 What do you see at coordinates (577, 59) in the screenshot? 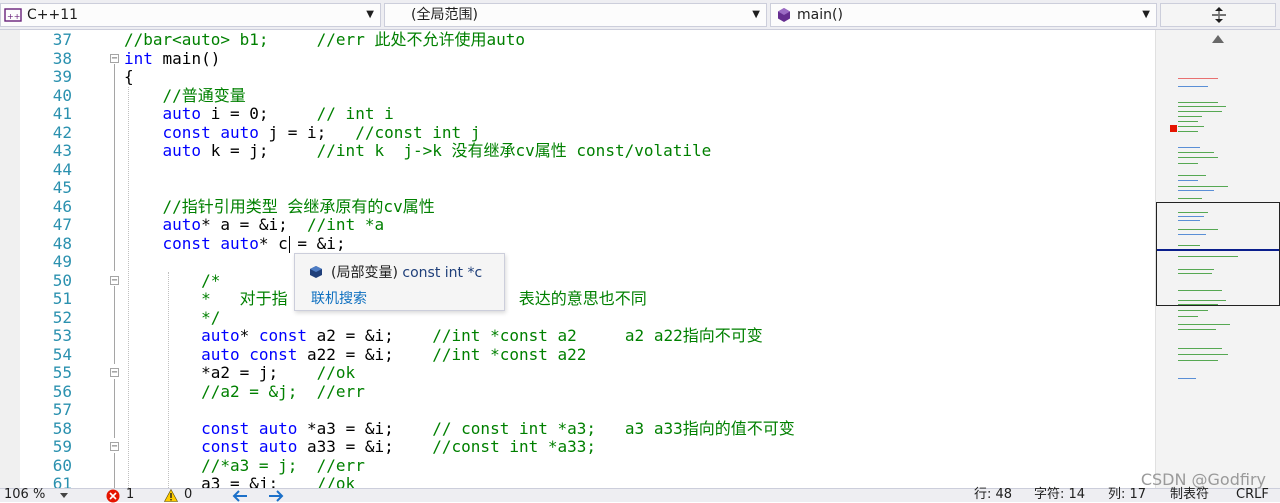
I see `code-line: 38 int main()` at bounding box center [577, 59].